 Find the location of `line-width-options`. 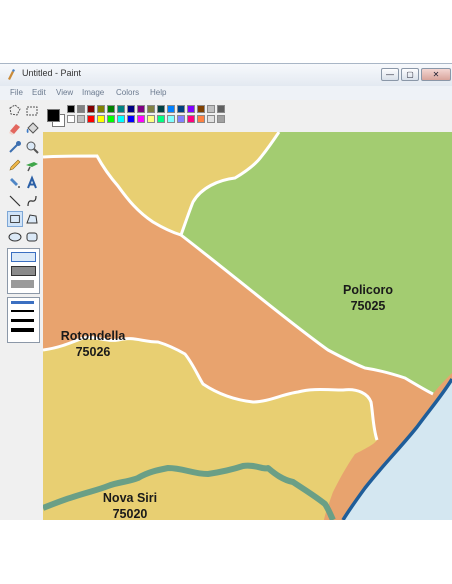

line-width-options is located at coordinates (23, 320).